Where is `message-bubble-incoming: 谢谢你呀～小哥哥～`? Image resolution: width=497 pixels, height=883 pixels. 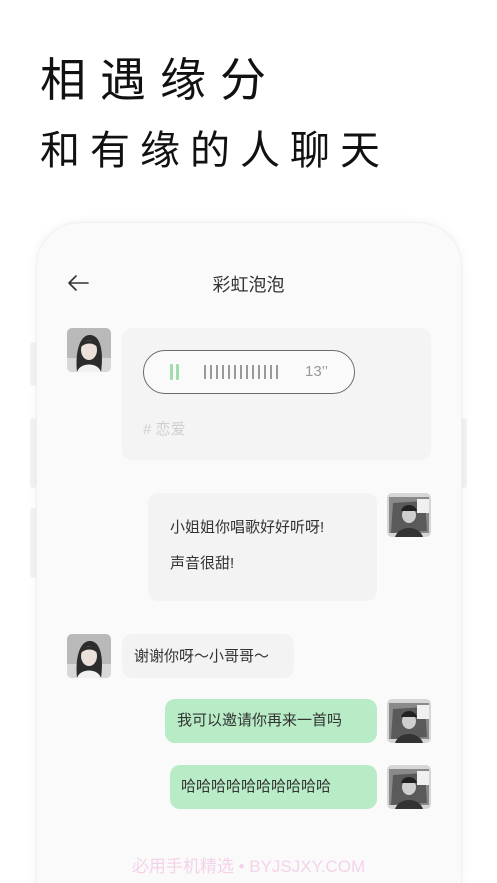 message-bubble-incoming: 谢谢你呀～小哥哥～ is located at coordinates (208, 656).